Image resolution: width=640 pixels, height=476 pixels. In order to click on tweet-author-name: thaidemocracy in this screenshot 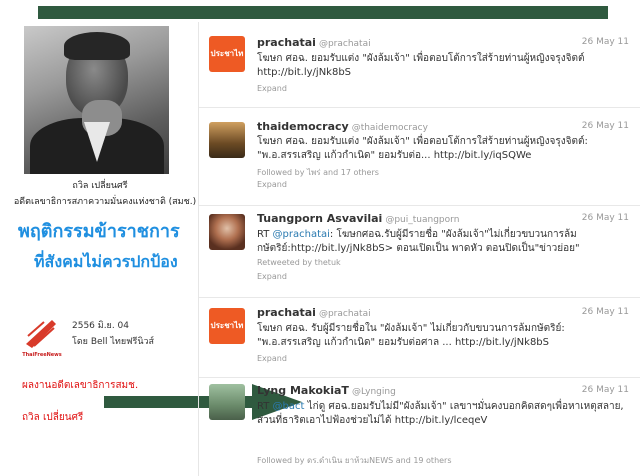, I will do `click(303, 126)`.